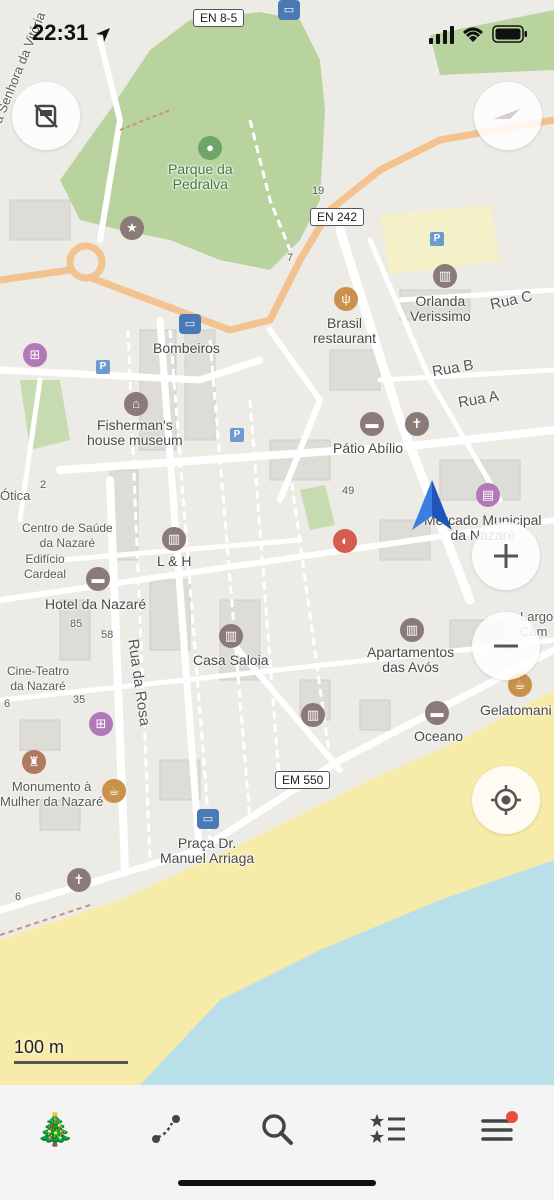 This screenshot has height=1200, width=554. I want to click on house-number: 35, so click(79, 700).